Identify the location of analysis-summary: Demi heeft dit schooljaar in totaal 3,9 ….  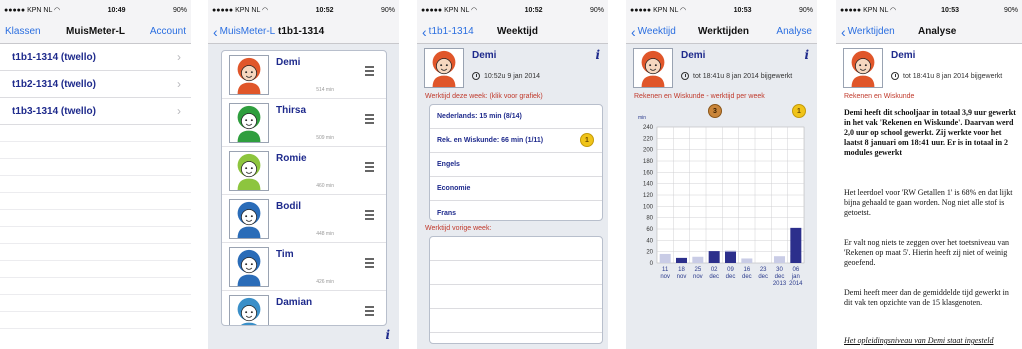
(930, 132).